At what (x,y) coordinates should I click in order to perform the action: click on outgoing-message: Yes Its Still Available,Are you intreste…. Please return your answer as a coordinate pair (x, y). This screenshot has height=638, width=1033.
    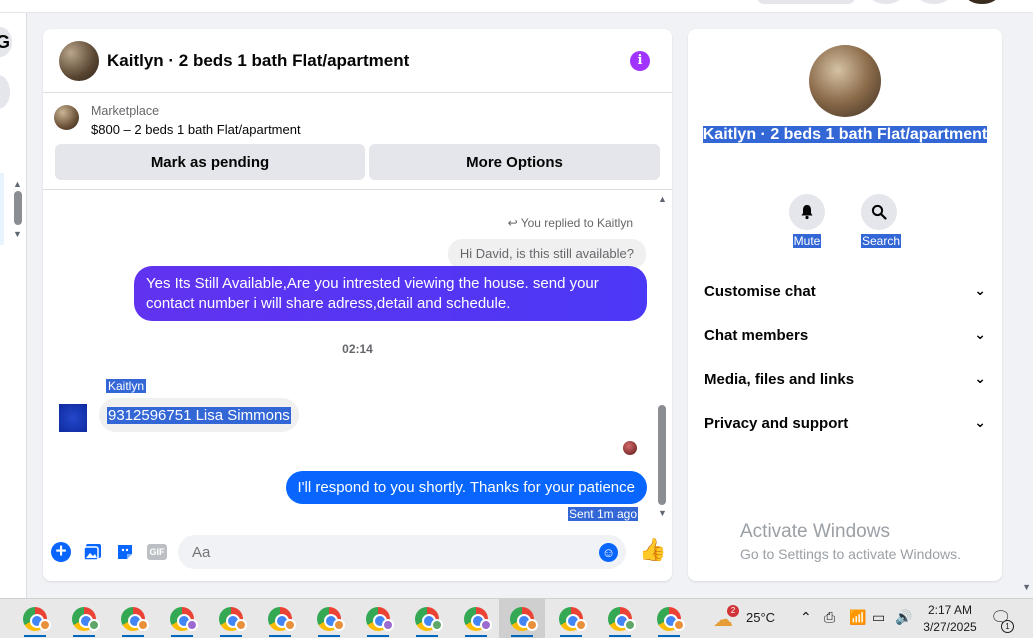
    Looking at the image, I should click on (390, 293).